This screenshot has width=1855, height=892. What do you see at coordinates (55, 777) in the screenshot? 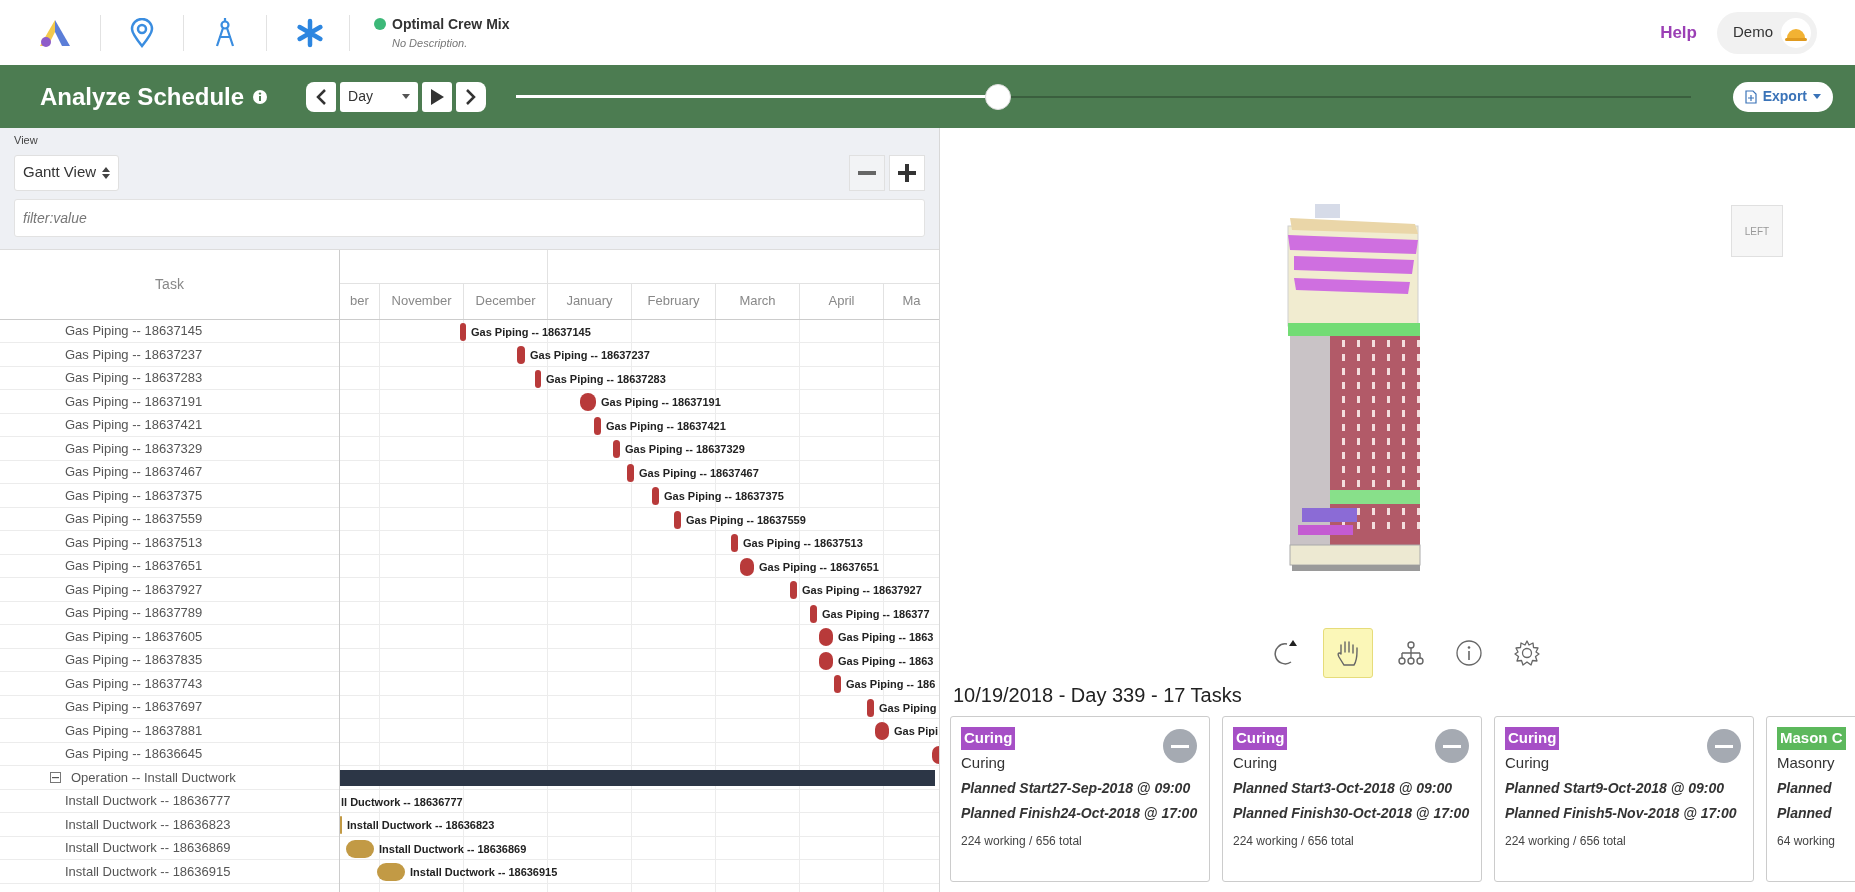
I see `collapse-toggle` at bounding box center [55, 777].